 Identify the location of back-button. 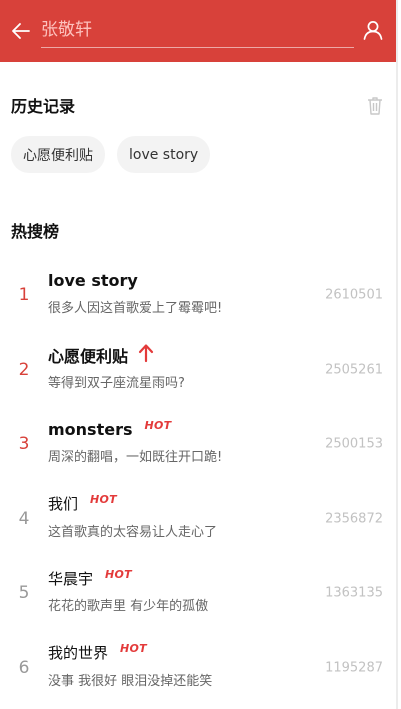
(21, 31).